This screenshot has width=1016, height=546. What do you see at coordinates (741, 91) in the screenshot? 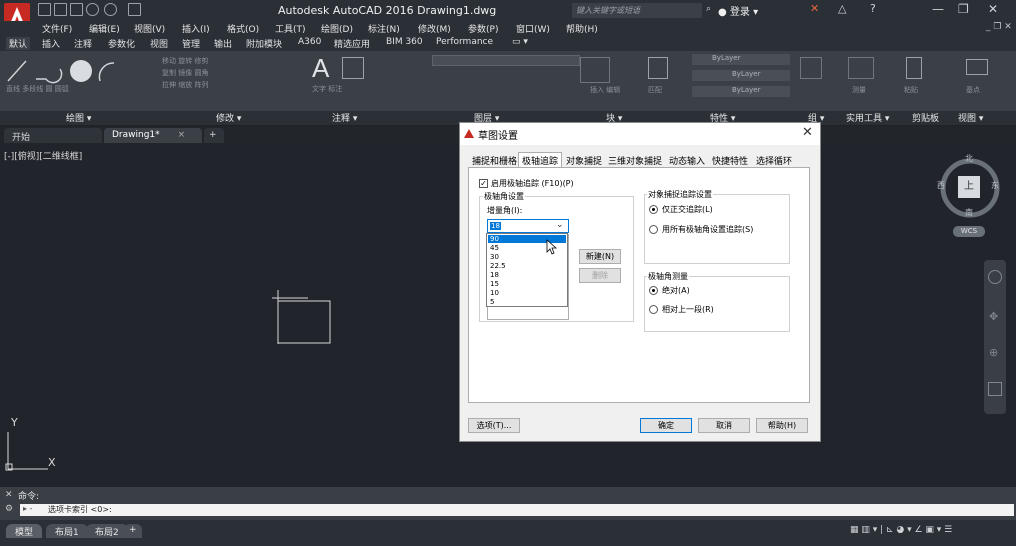
I see `lineweight-dropdown: ByLayer` at bounding box center [741, 91].